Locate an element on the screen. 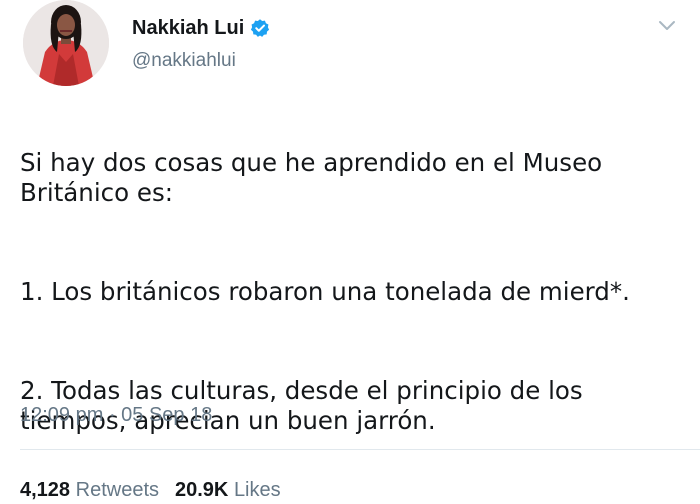  retweets-stat: 4,128 Retweets is located at coordinates (89, 490).